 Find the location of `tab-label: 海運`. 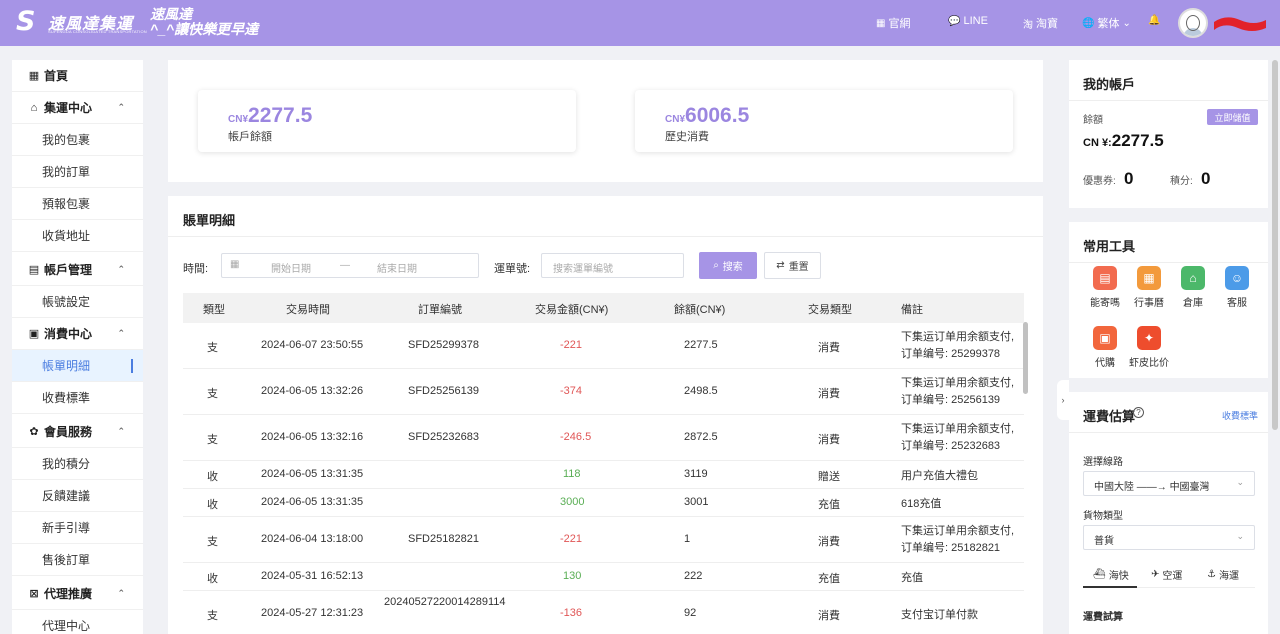

tab-label: 海運 is located at coordinates (1228, 576).